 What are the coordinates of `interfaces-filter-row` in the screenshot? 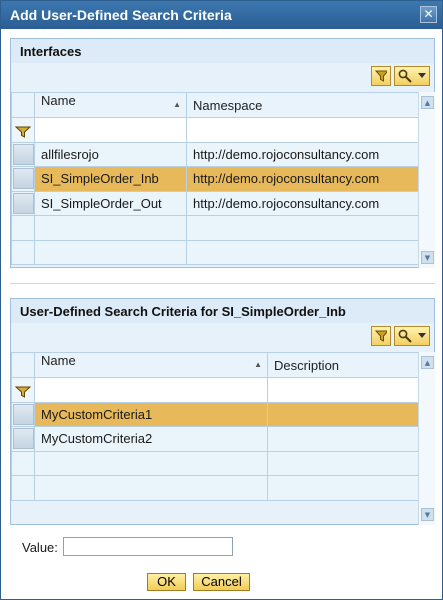 It's located at (215, 130).